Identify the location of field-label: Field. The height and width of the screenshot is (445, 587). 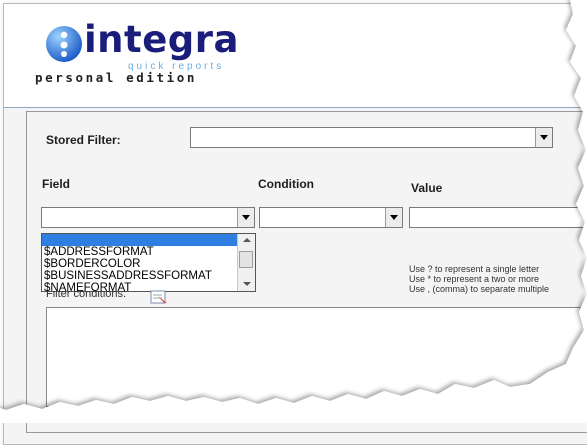
(56, 184).